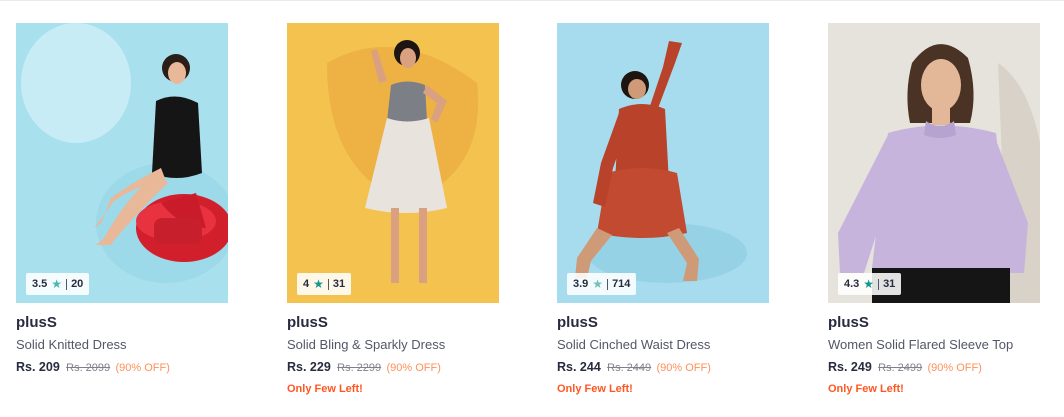  Describe the element at coordinates (581, 284) in the screenshot. I see `rating-value: 3.9` at that location.